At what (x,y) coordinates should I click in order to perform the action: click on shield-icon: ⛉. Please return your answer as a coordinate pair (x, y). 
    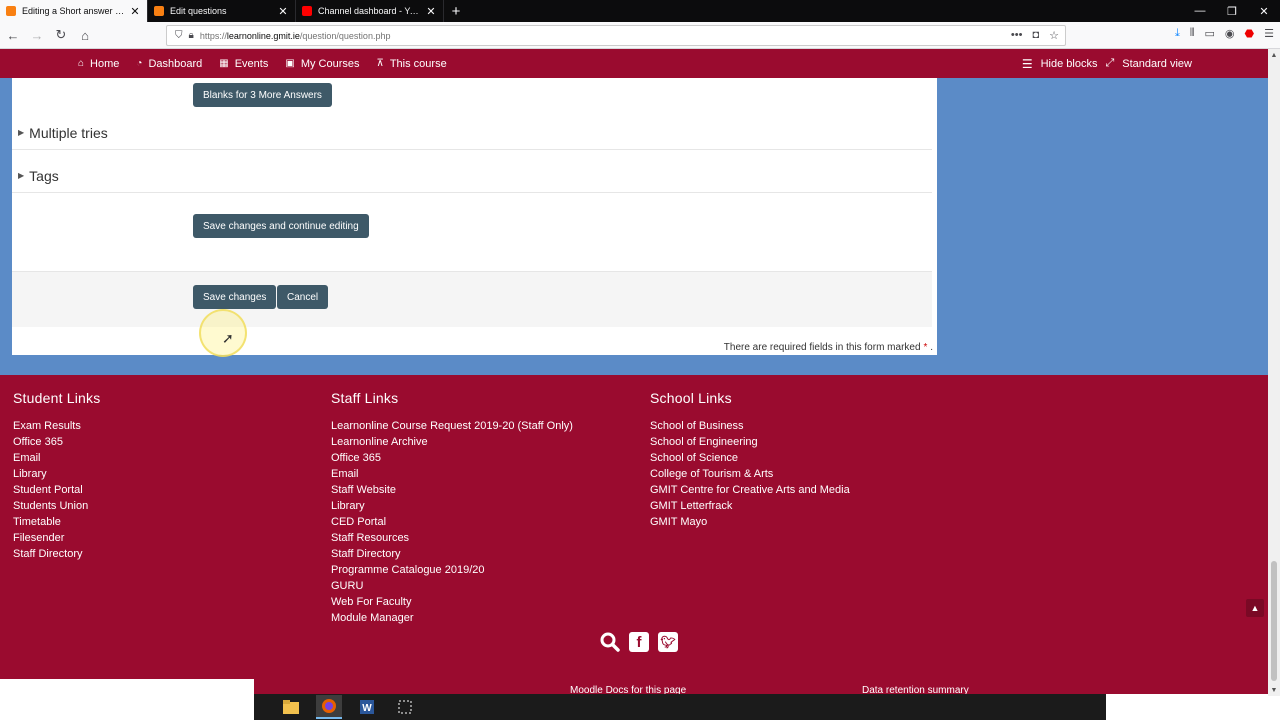
    Looking at the image, I should click on (179, 35).